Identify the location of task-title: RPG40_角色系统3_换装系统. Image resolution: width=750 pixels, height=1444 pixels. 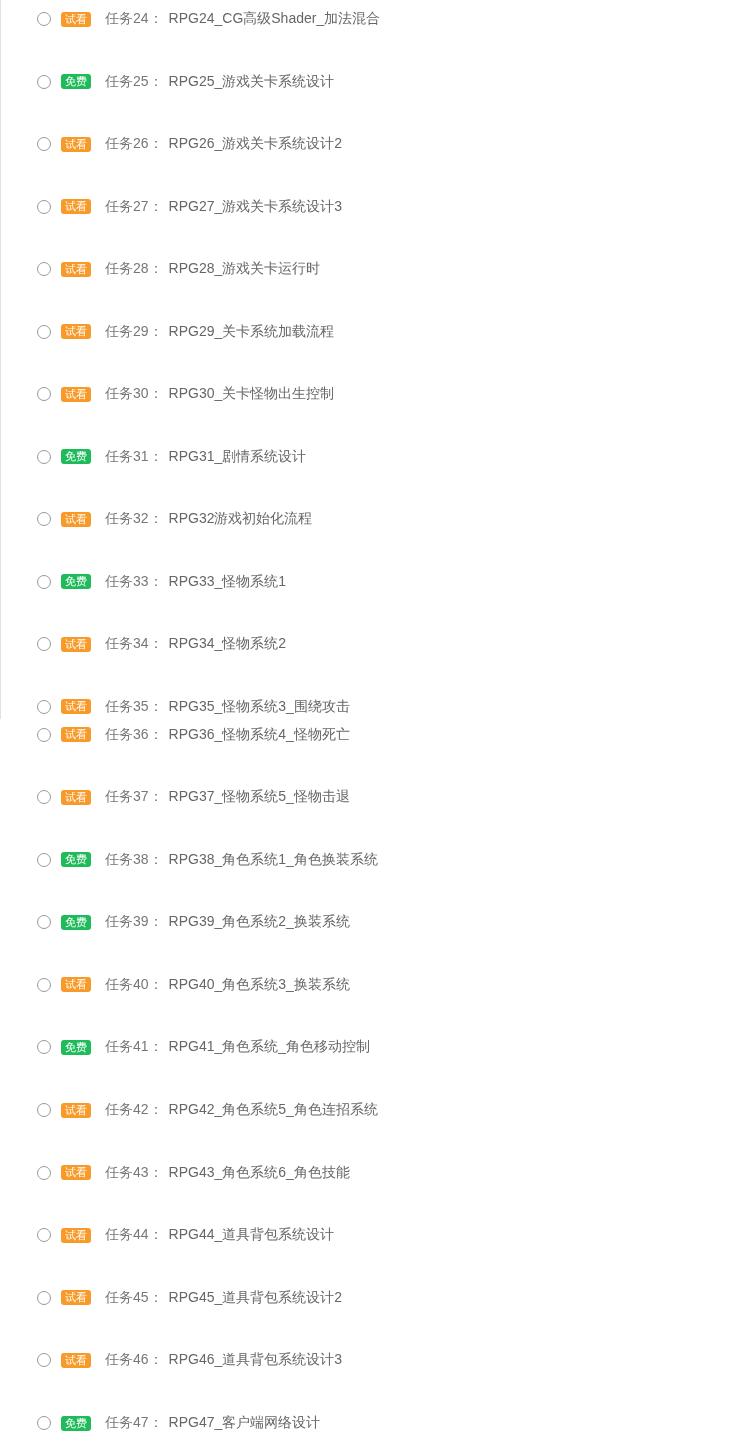
(259, 984).